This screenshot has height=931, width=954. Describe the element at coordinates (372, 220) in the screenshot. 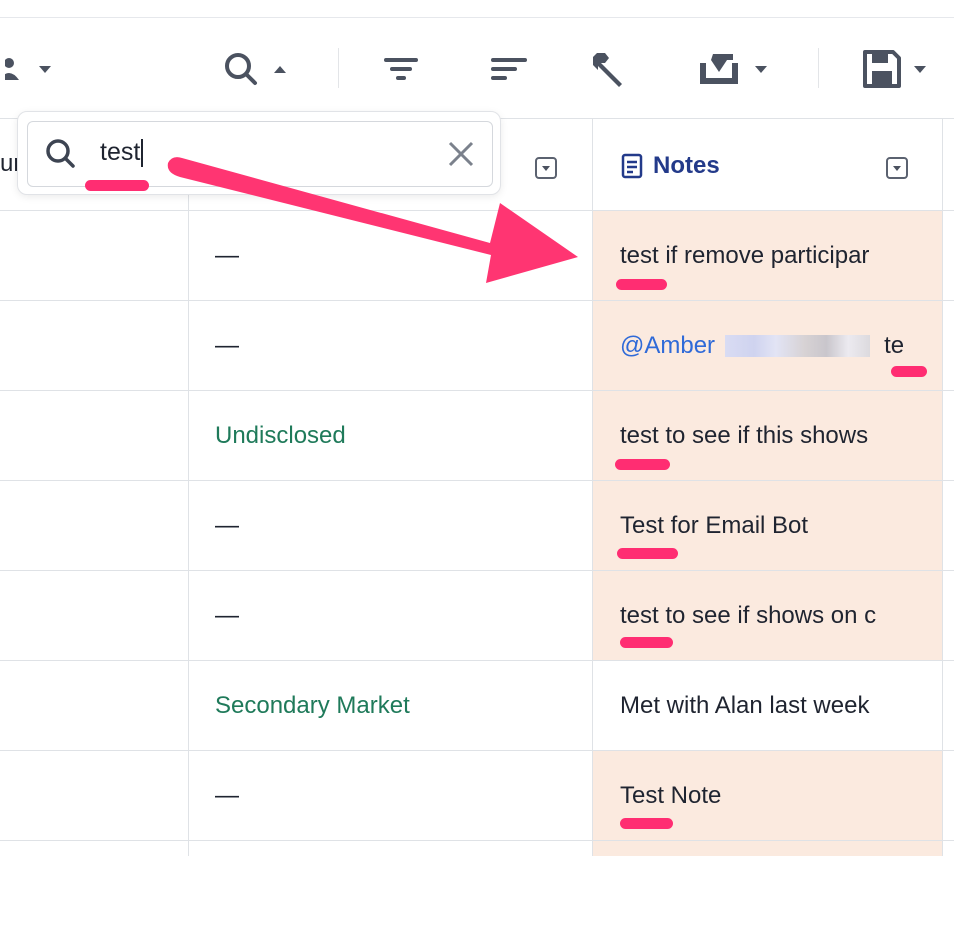

I see `annotation-arrow` at that location.